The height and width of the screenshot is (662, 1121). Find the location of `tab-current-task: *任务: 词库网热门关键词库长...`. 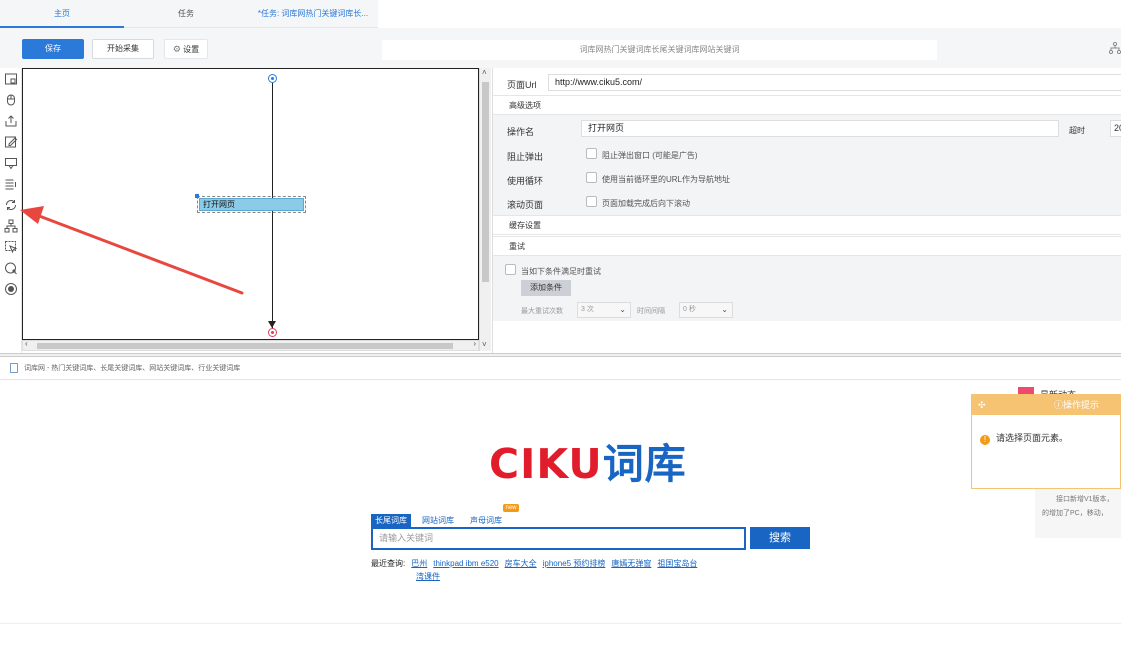

tab-current-task: *任务: 词库网热门关键词库长... is located at coordinates (313, 14).